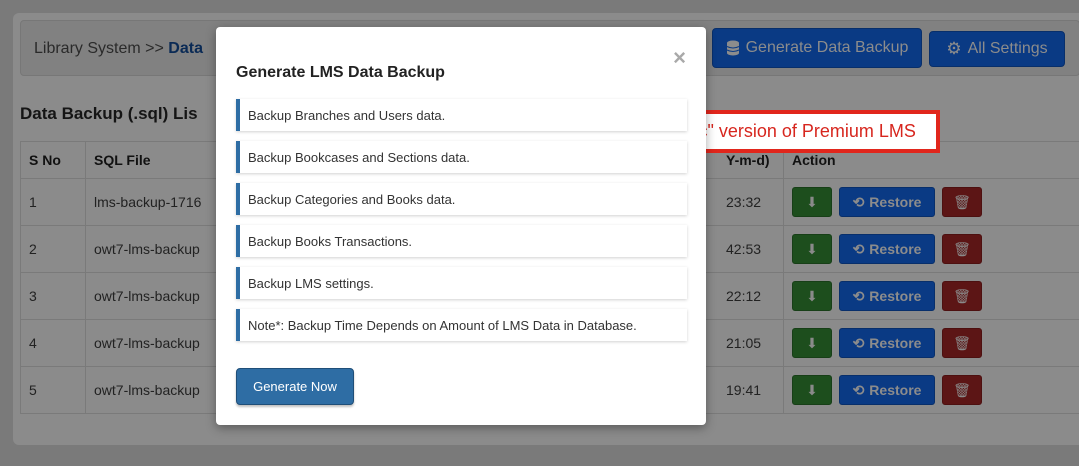 This screenshot has height=466, width=1079. I want to click on breadcrumb-current: Data, so click(185, 48).